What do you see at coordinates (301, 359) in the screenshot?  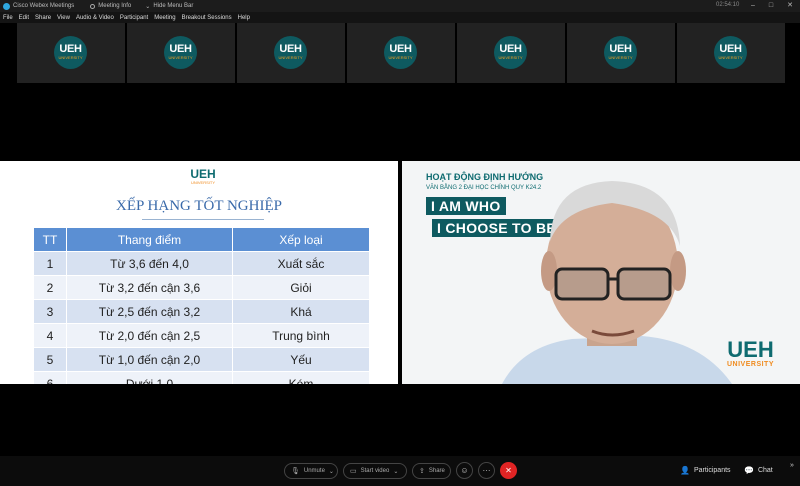 I see `table-cell: Yếu` at bounding box center [301, 359].